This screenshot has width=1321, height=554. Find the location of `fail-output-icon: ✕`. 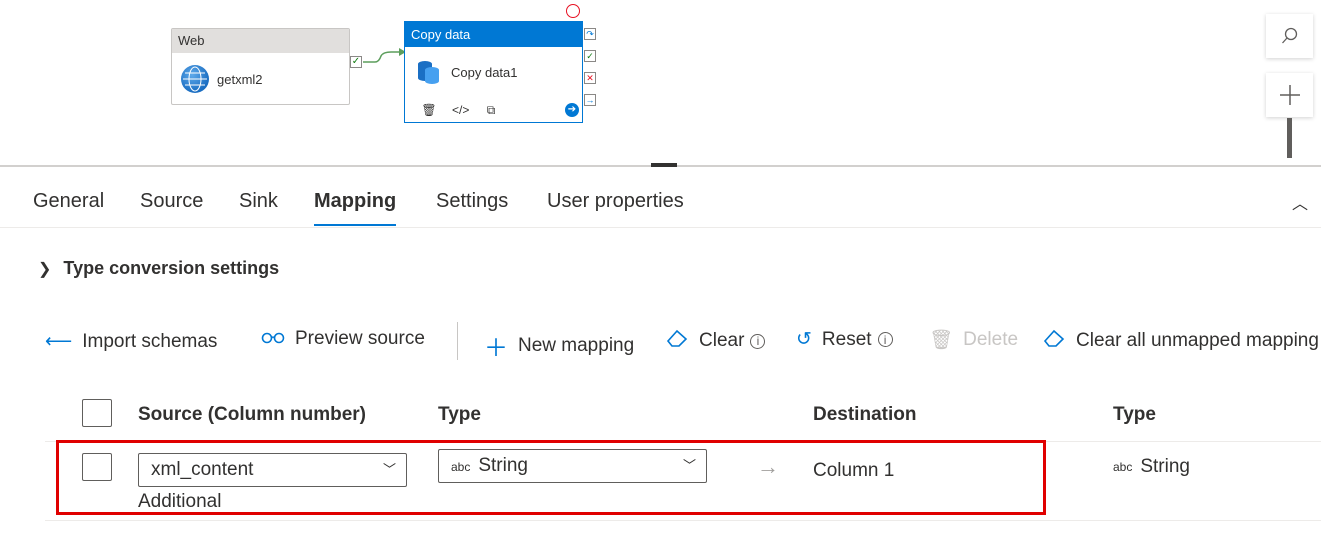

fail-output-icon: ✕ is located at coordinates (590, 78).